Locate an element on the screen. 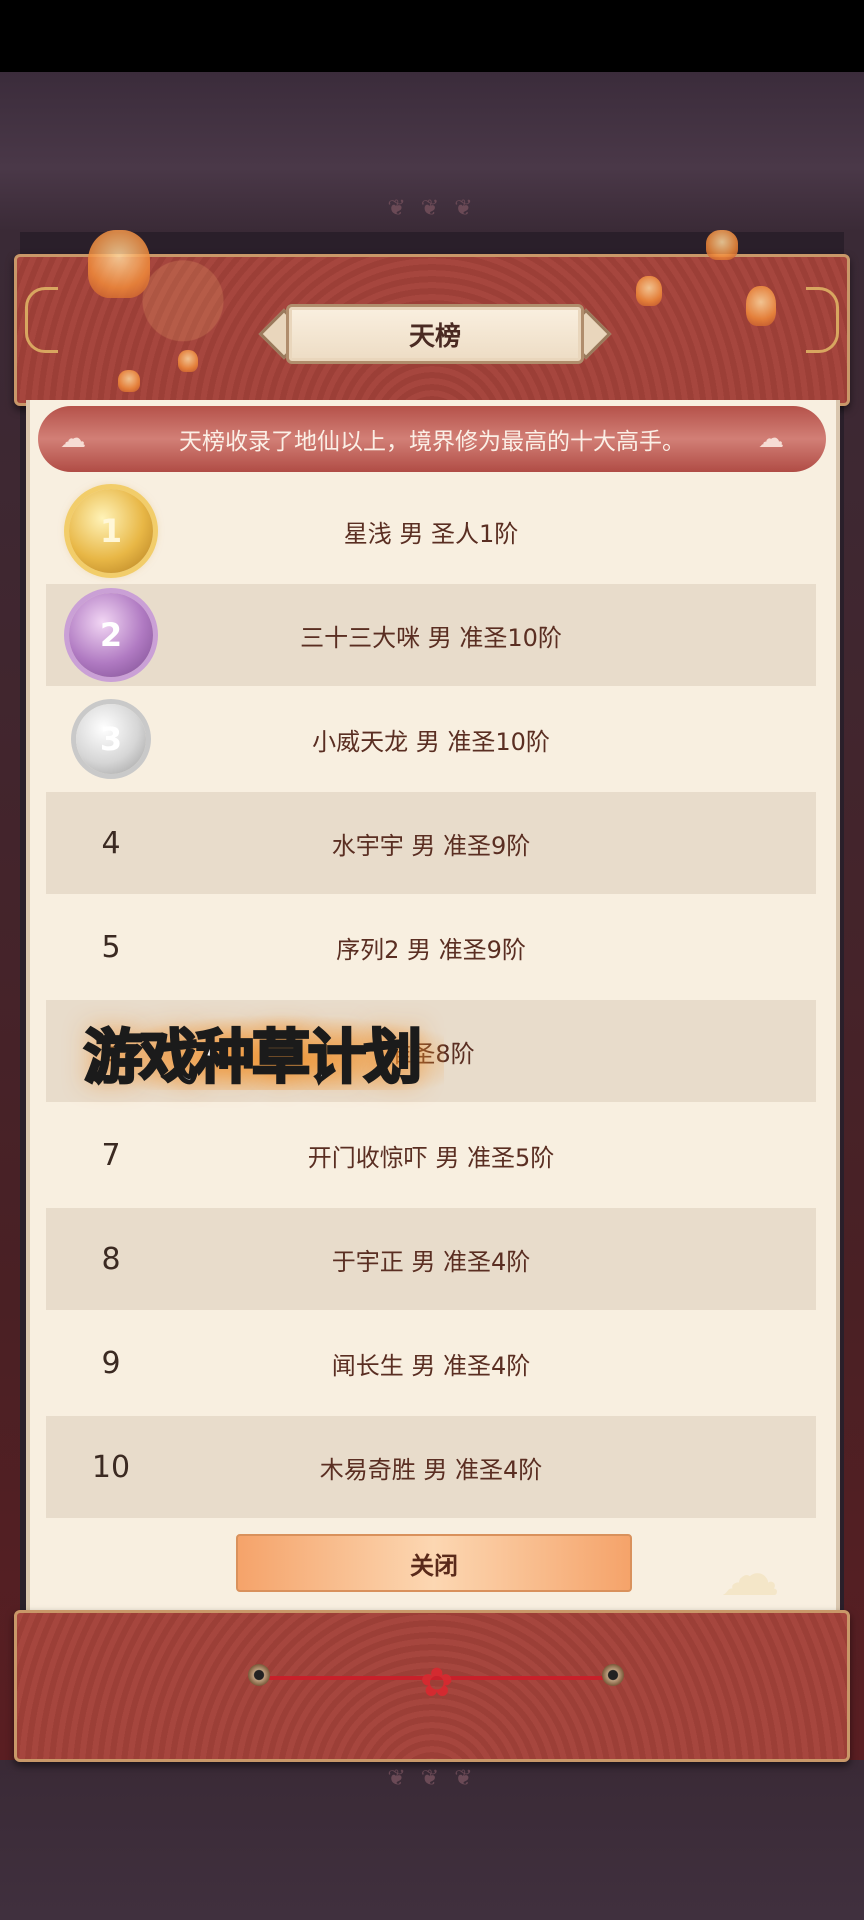 Image resolution: width=864 pixels, height=1920 pixels. ranking-row-8: 8 于宇正 男 准圣4阶 is located at coordinates (431, 1259).